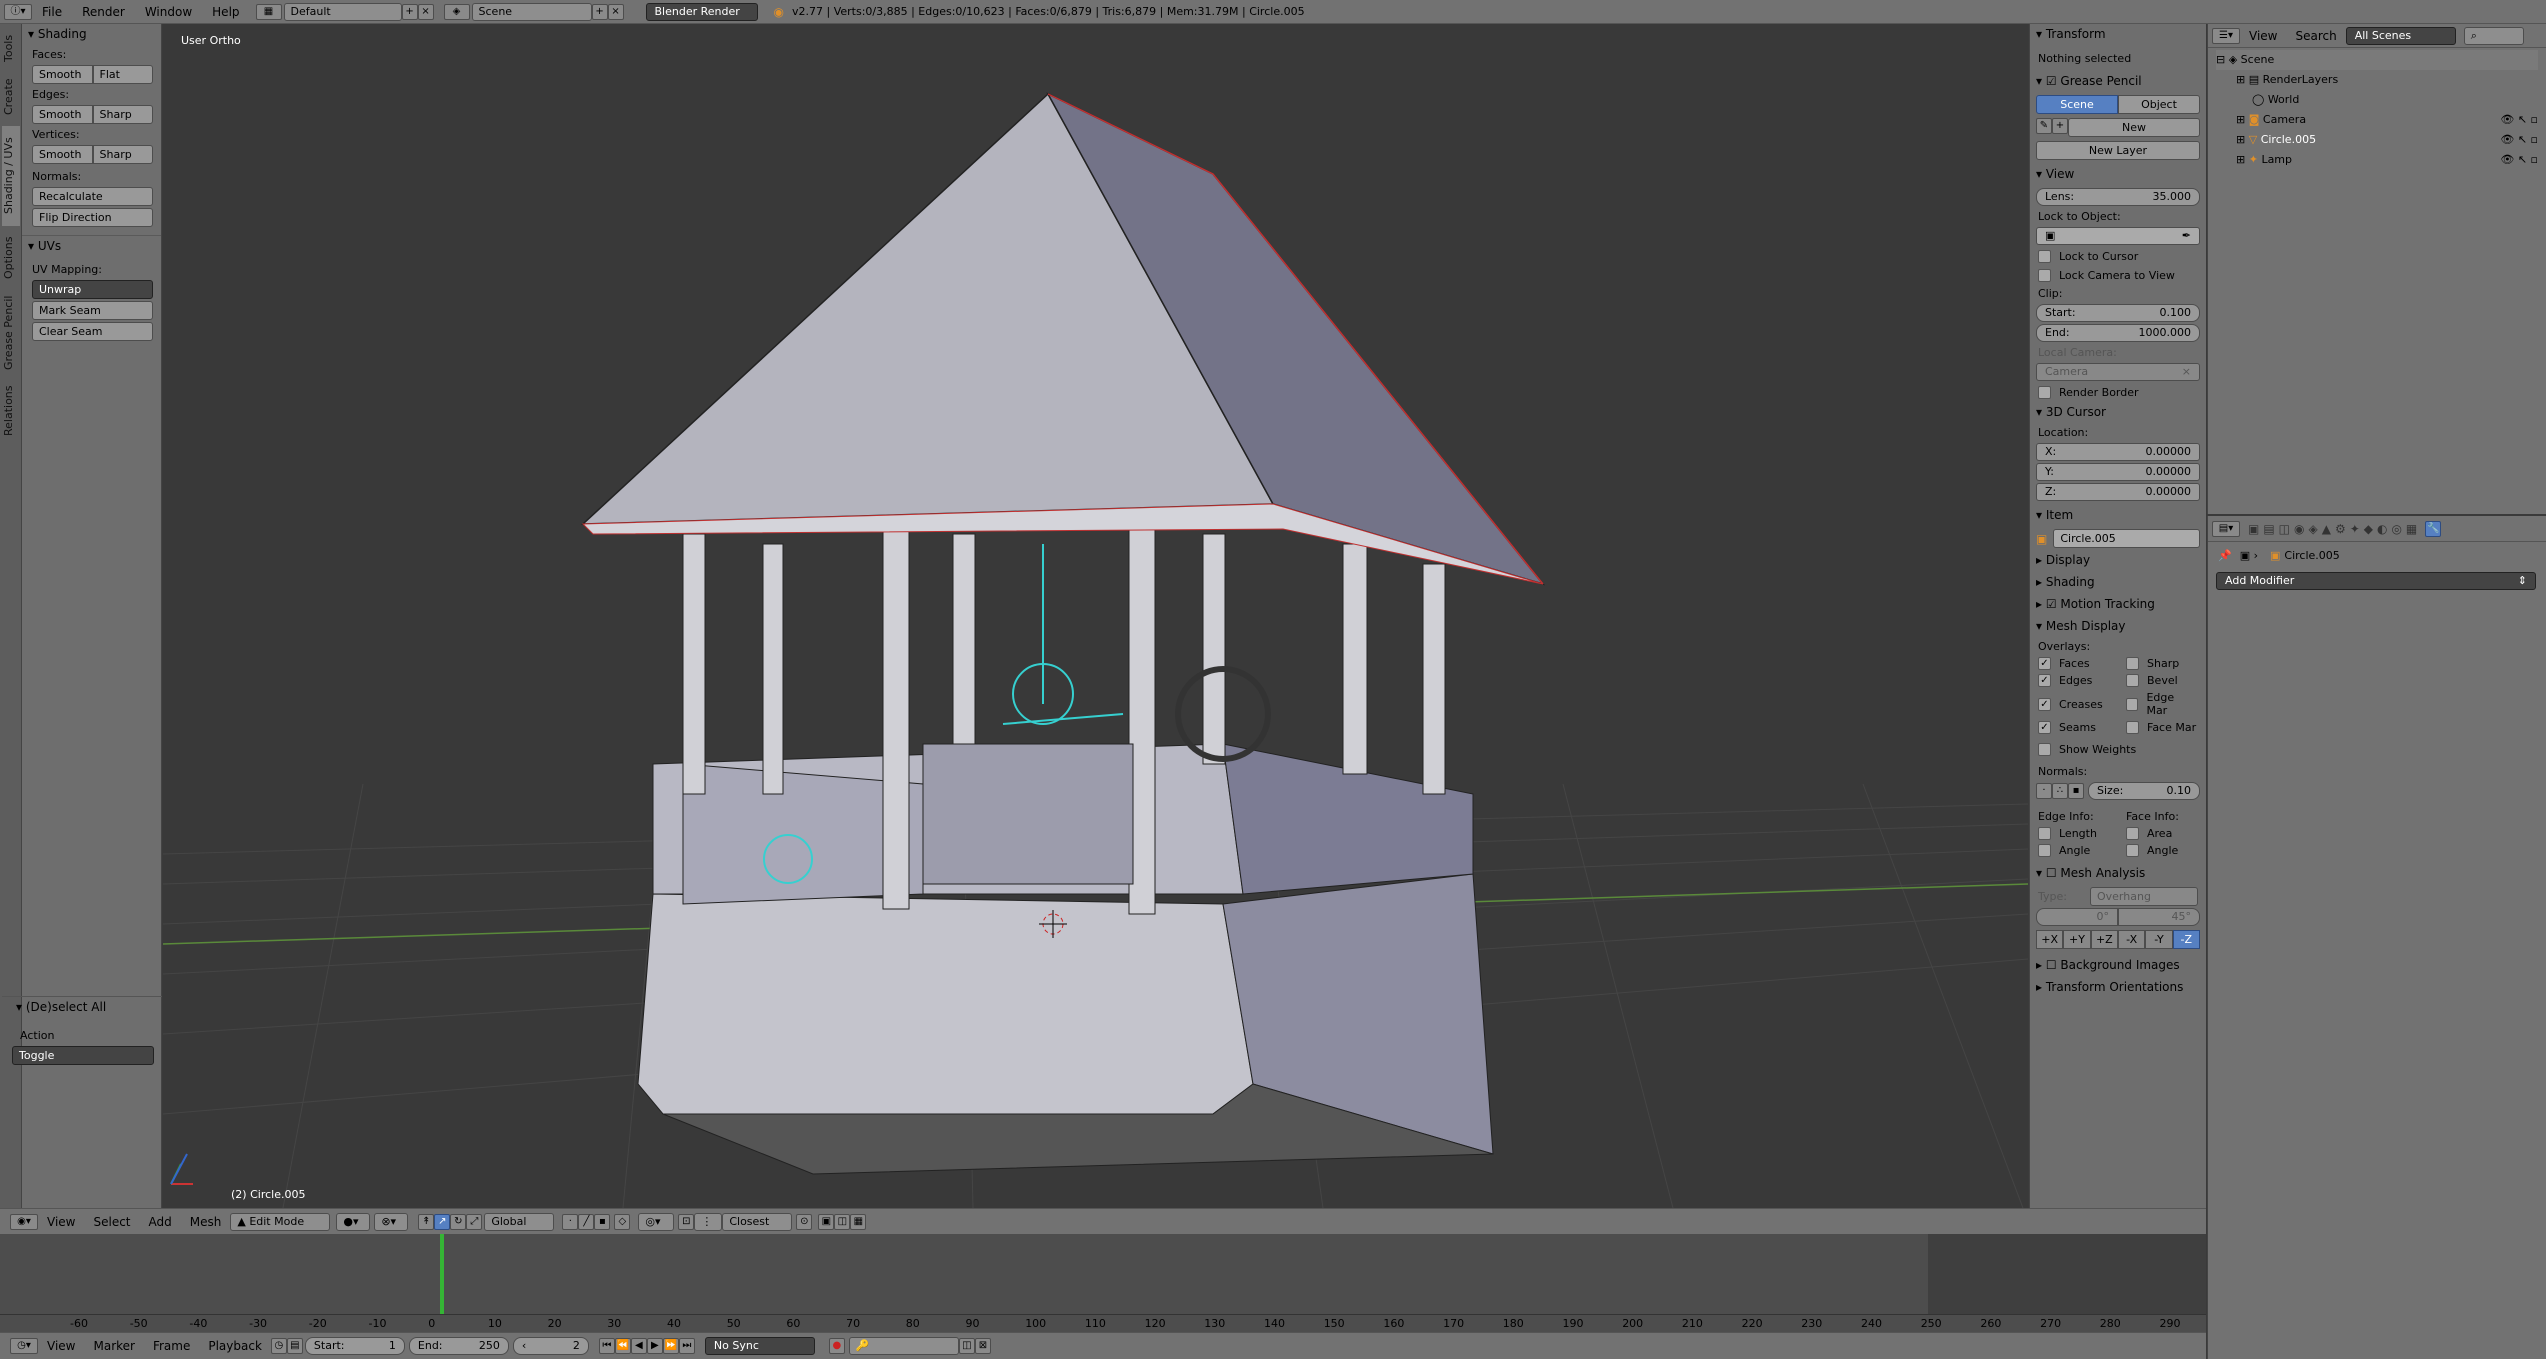 The image size is (2546, 1359). Describe the element at coordinates (804, 1221) in the screenshot. I see `align-rotation-icon: ⊙` at that location.